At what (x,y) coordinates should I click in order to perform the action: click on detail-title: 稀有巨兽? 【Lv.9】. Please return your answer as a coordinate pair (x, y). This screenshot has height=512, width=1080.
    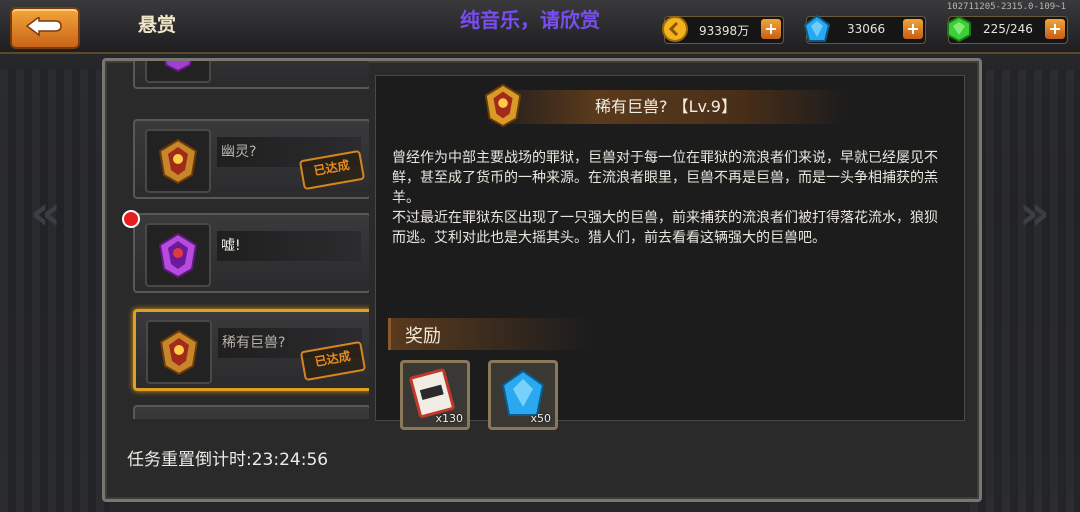
    Looking at the image, I should click on (666, 106).